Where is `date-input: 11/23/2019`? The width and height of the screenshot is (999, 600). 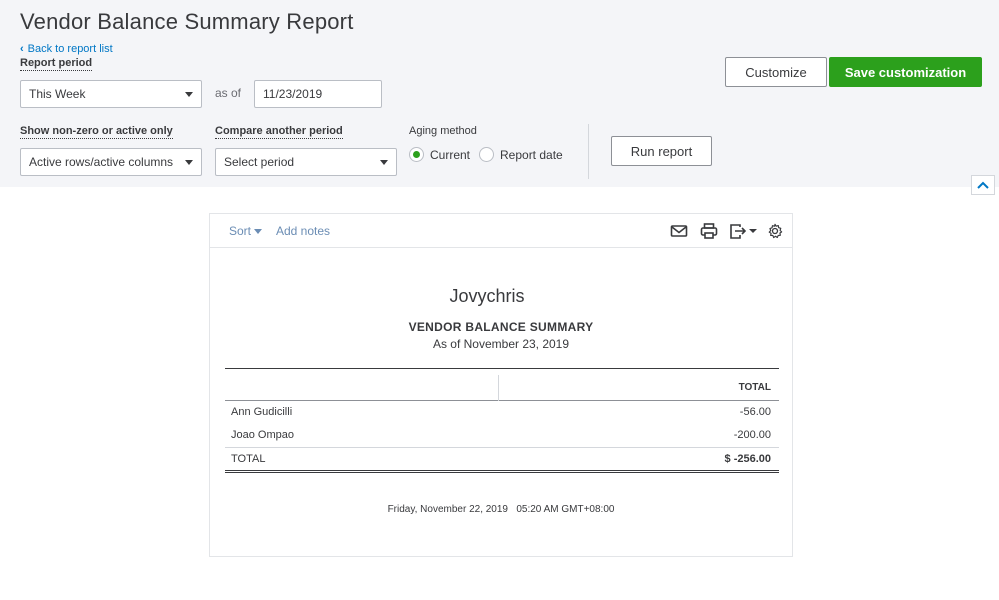
date-input: 11/23/2019 is located at coordinates (318, 94).